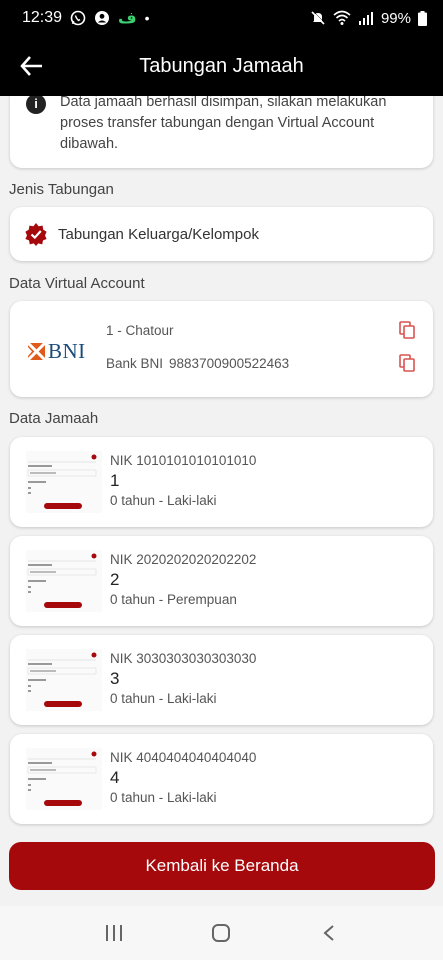  I want to click on app-bar: Tabungan Jamaah, so click(221, 66).